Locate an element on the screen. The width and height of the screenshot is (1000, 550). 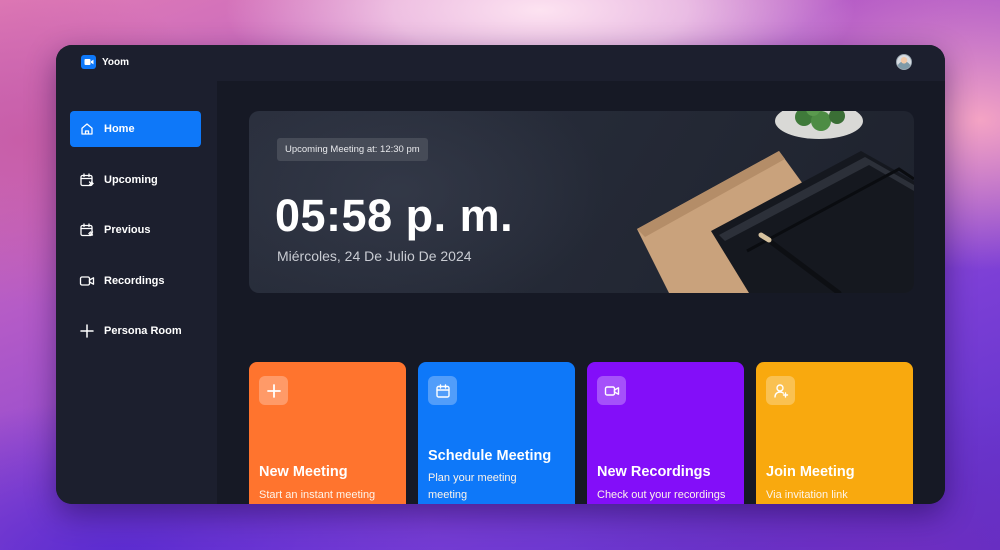
calendar-upcoming-icon is located at coordinates (87, 180).